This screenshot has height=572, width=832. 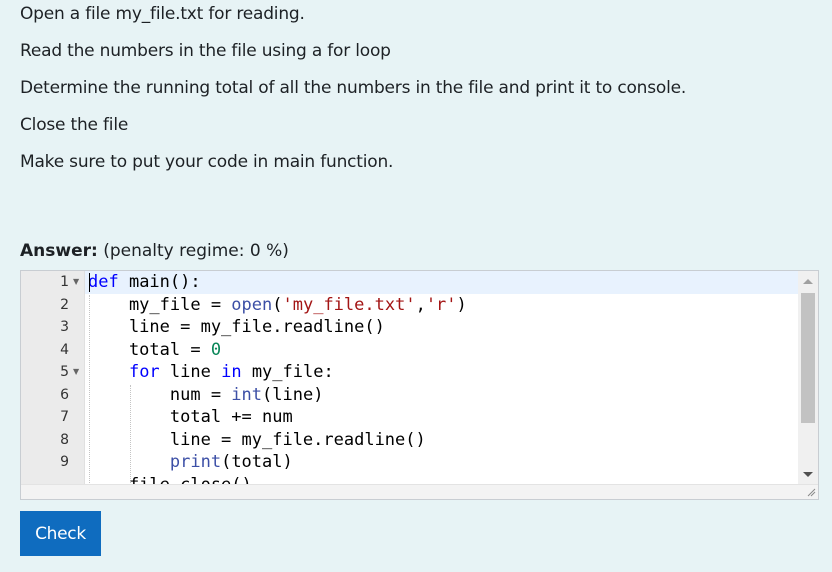 What do you see at coordinates (231, 372) in the screenshot?
I see `code-line: for line in my_file:` at bounding box center [231, 372].